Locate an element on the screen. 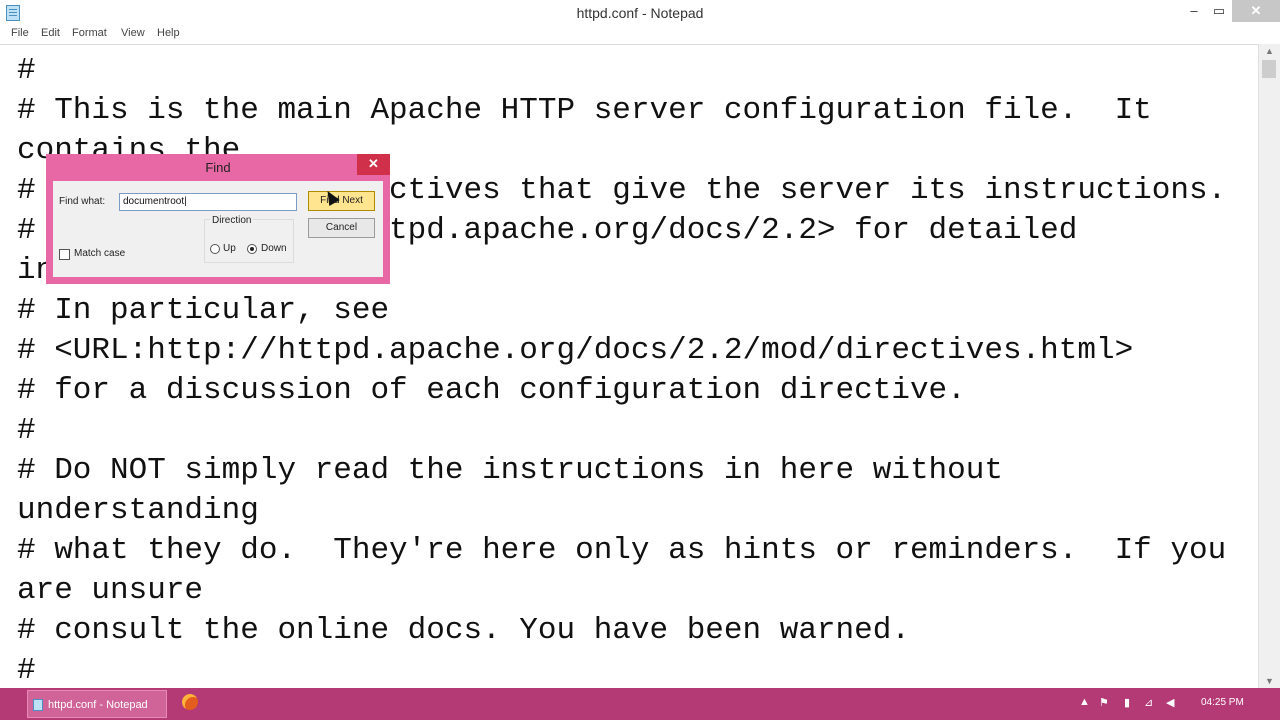 The image size is (1280, 720). direction-up-radio is located at coordinates (215, 249).